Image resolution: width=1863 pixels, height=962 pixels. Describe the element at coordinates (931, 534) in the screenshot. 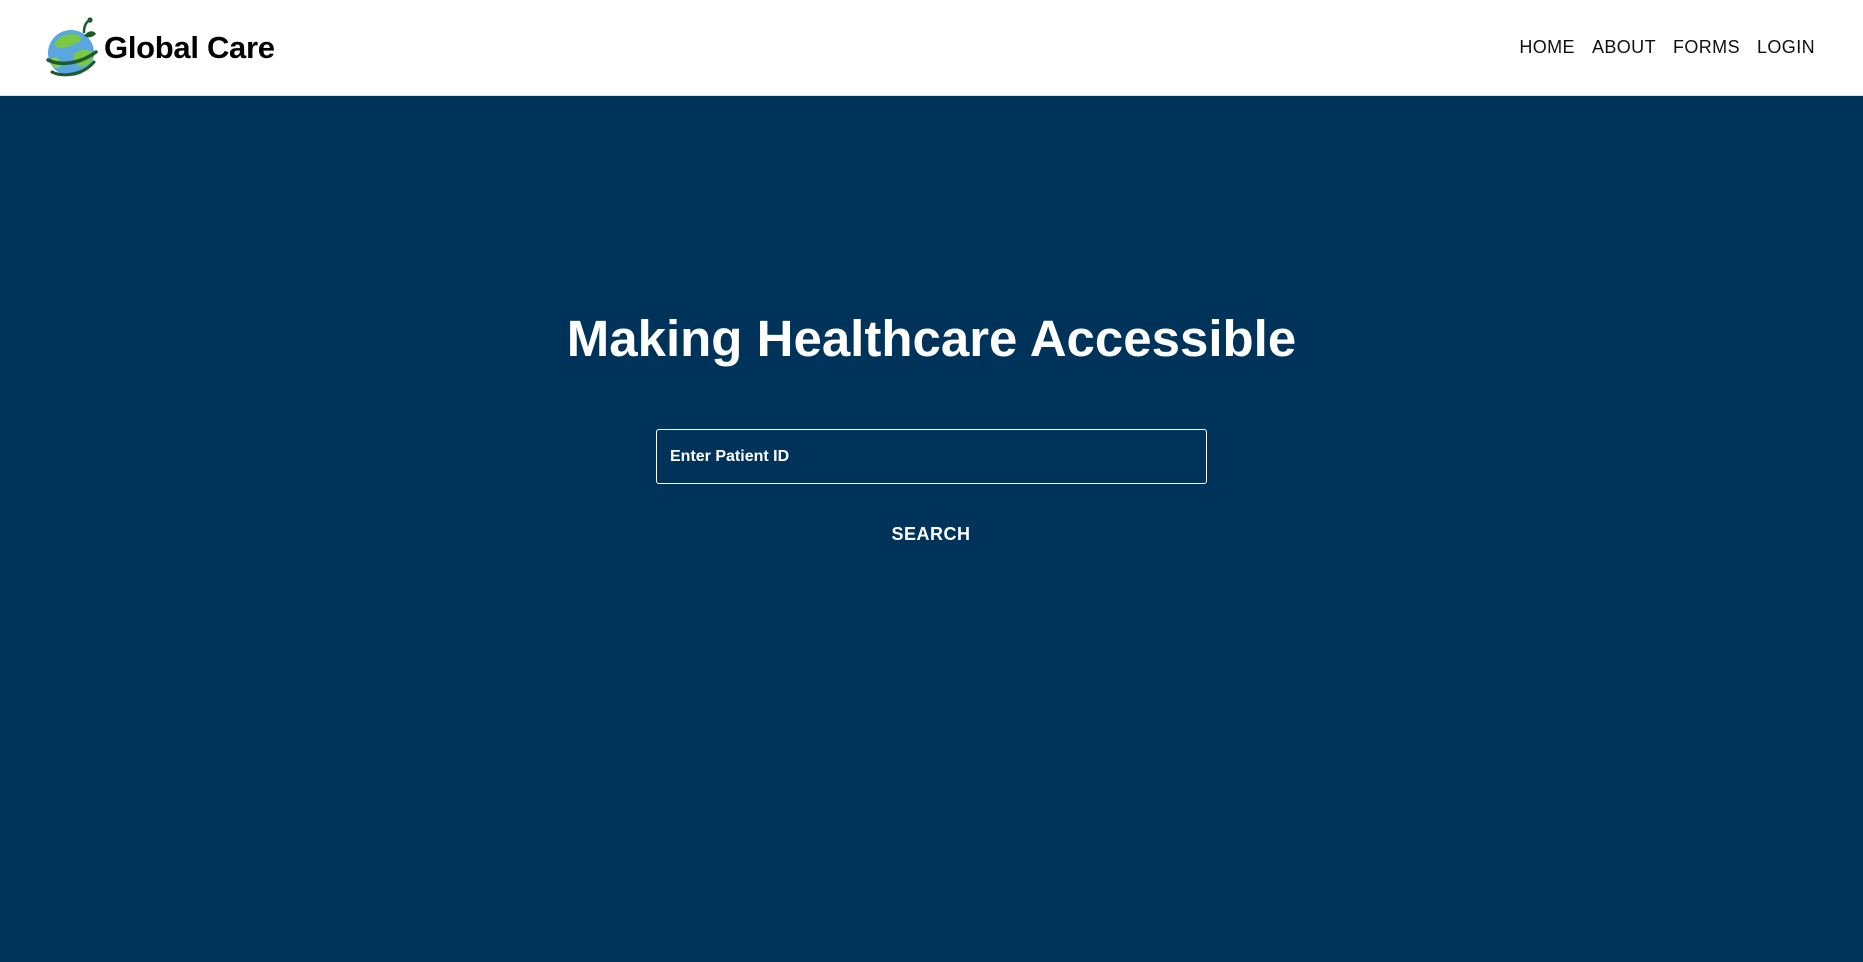

I see `search-button: SEARCH` at that location.